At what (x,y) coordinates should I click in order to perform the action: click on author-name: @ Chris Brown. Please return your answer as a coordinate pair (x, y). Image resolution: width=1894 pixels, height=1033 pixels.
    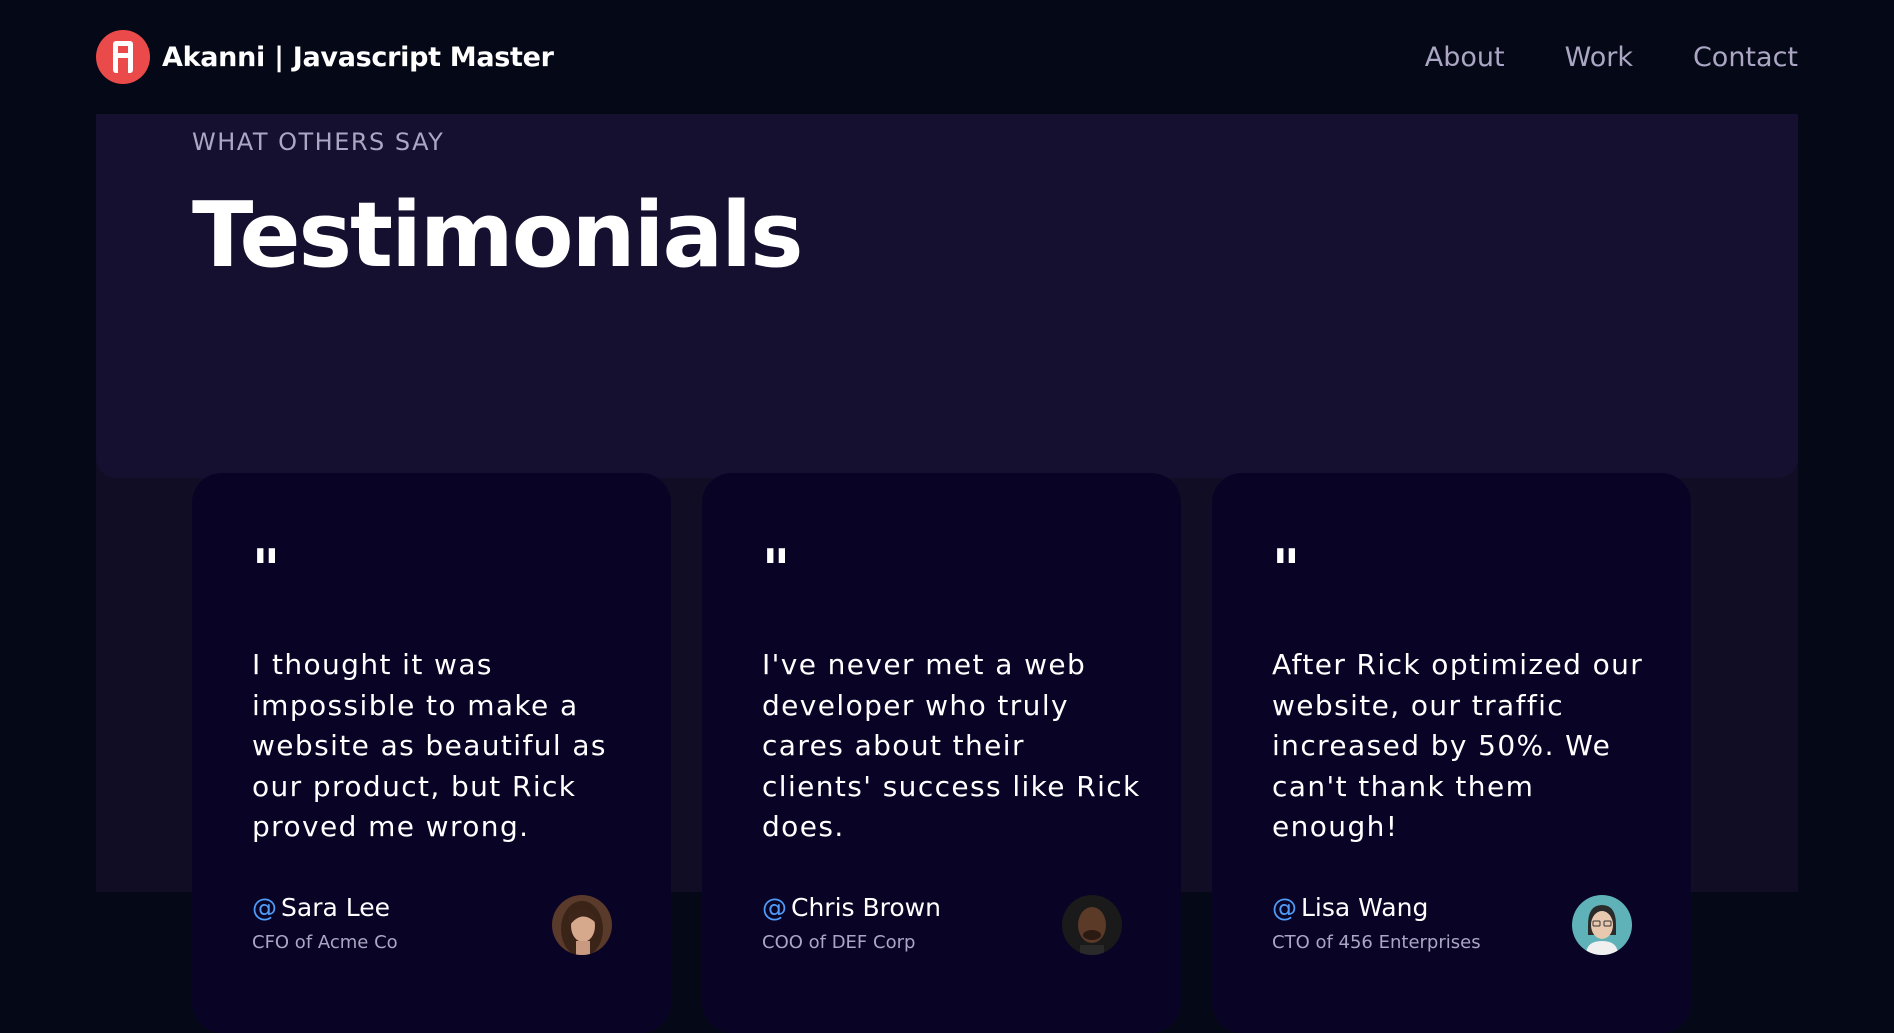
    Looking at the image, I should click on (851, 907).